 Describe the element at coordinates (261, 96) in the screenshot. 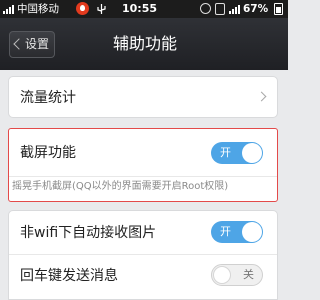

I see `chevron-right-icon` at that location.